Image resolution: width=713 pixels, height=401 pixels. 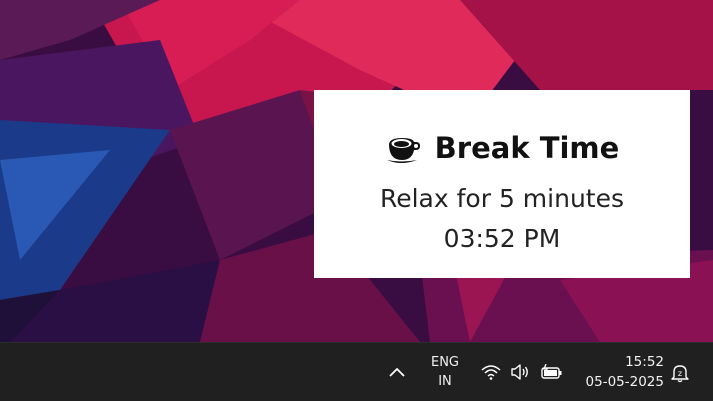 I want to click on show-hidden-icons-button, so click(x=397, y=372).